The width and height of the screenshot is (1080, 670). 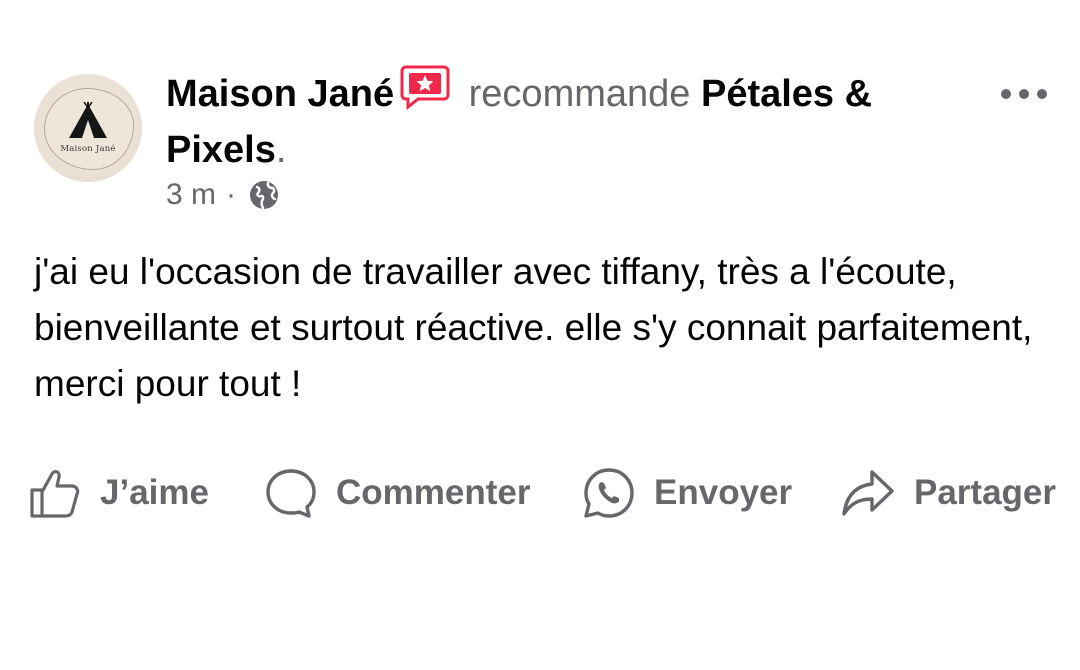 What do you see at coordinates (433, 492) in the screenshot?
I see `comment-label: Commenter` at bounding box center [433, 492].